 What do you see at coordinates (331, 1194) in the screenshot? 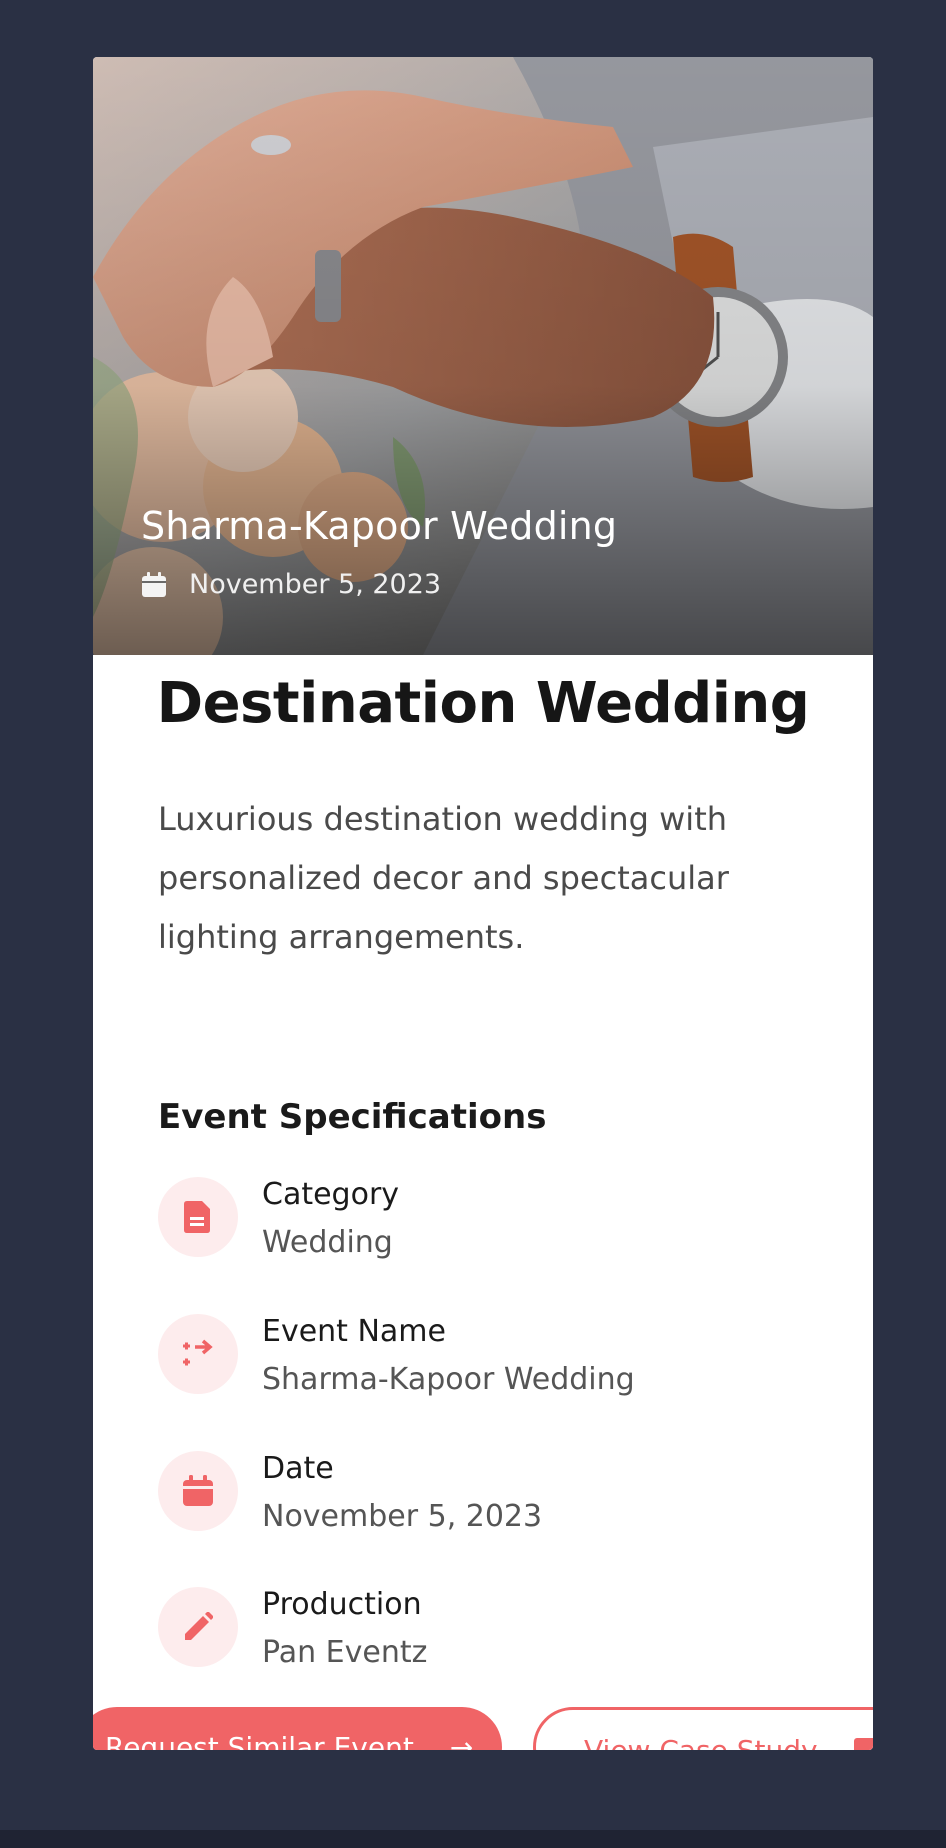
I see `spec-label: Category` at bounding box center [331, 1194].